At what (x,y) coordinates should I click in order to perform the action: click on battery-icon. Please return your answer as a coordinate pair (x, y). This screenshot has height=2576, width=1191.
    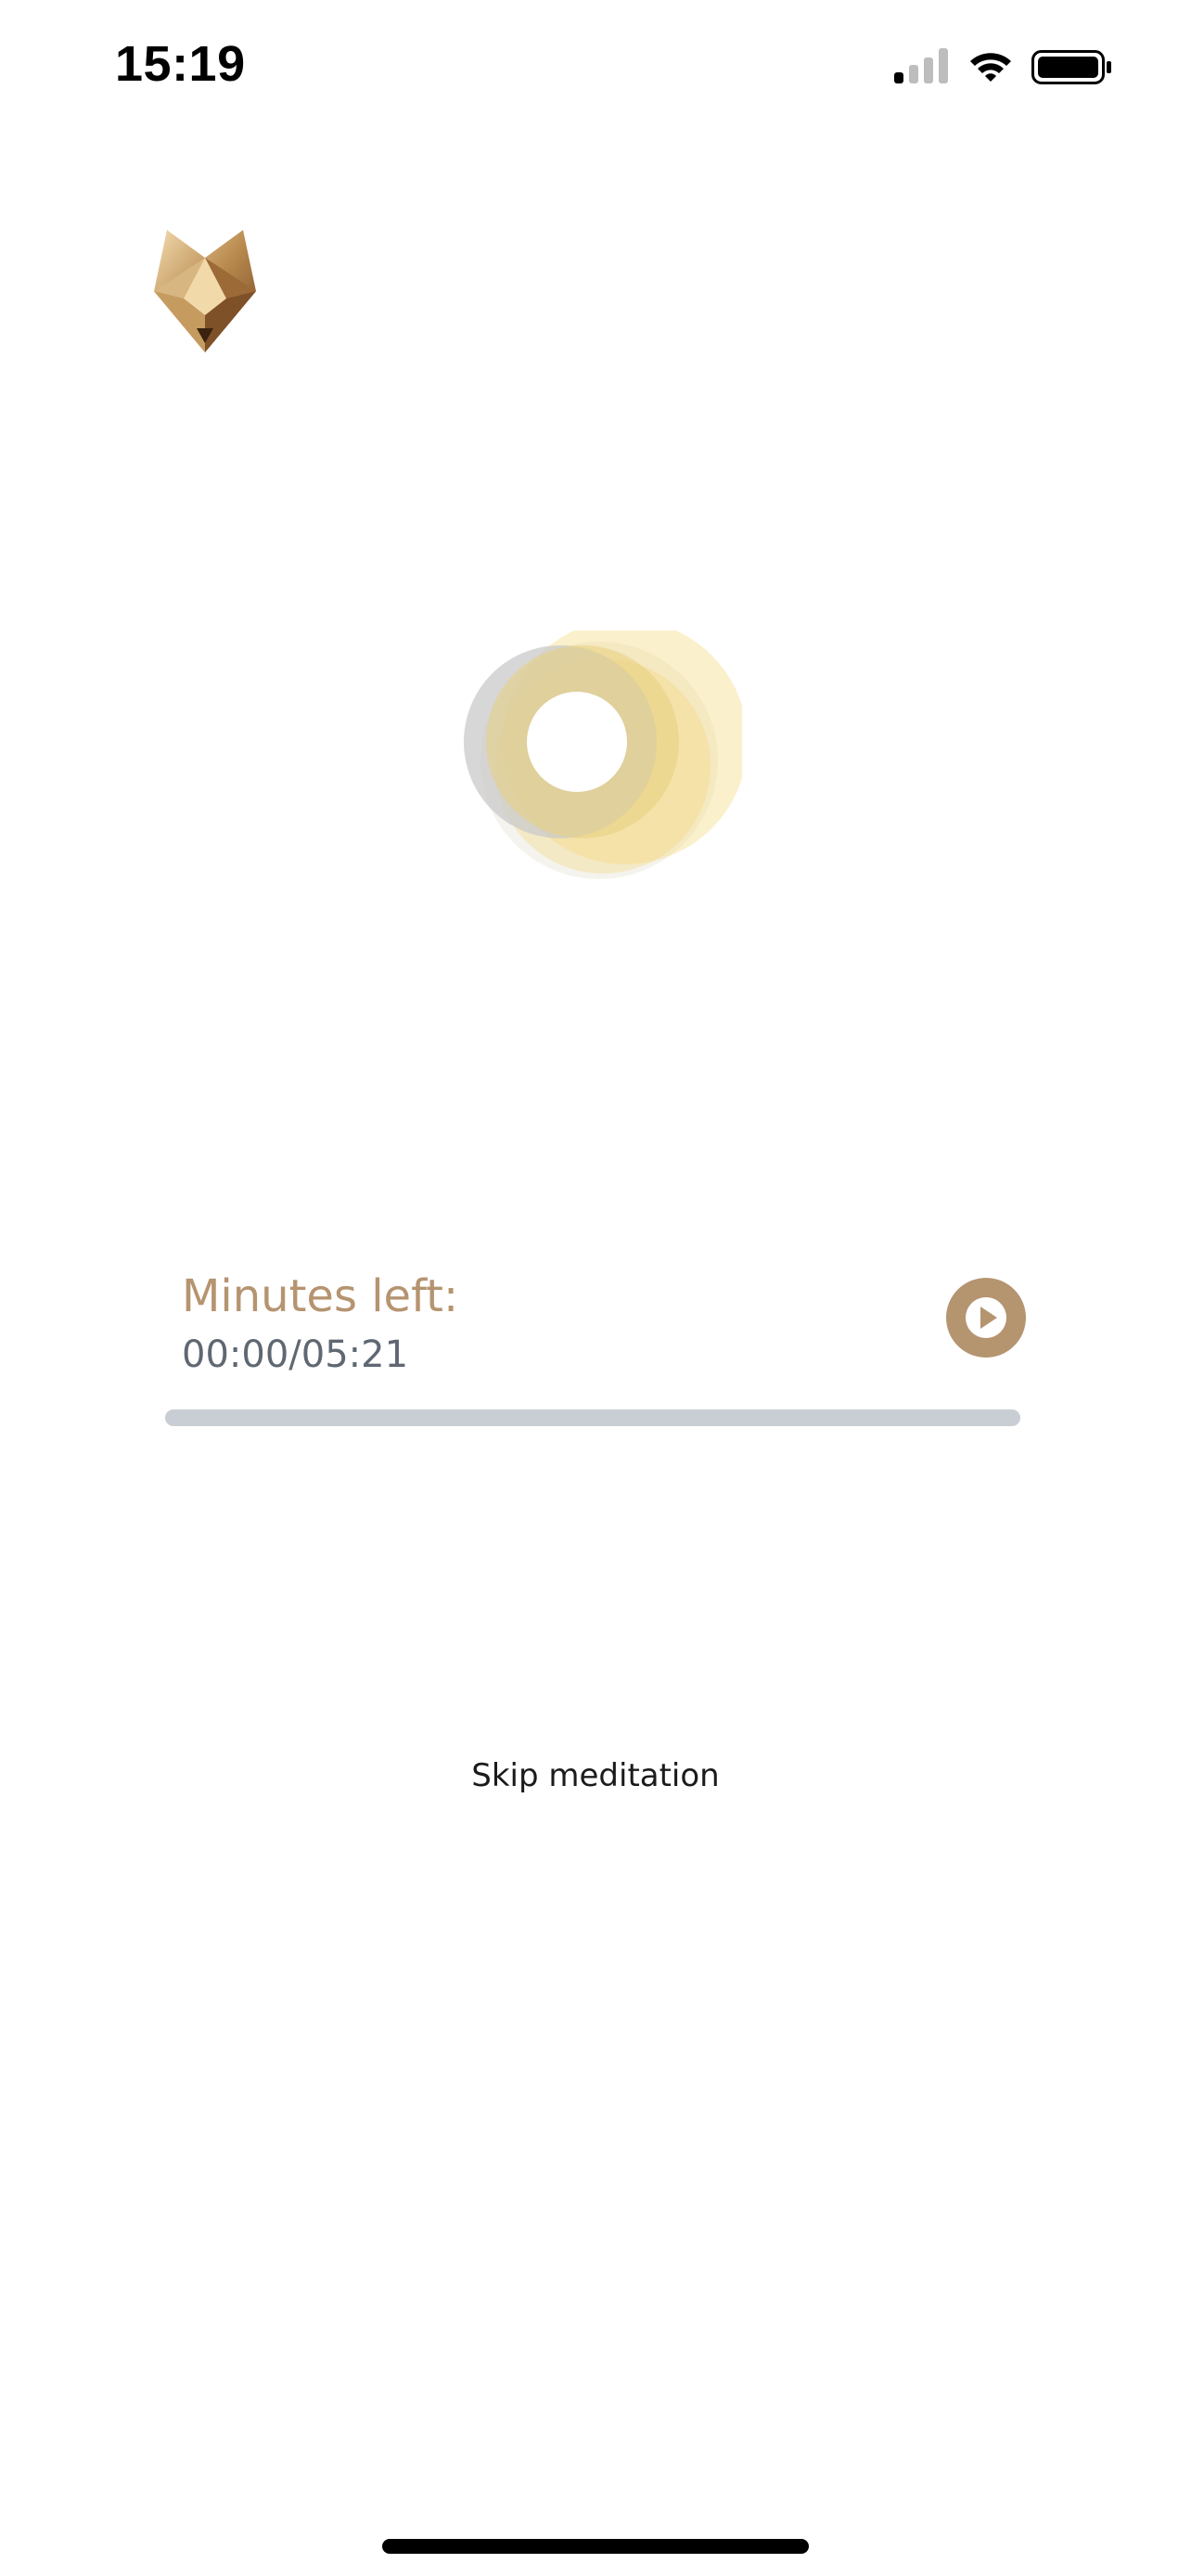
    Looking at the image, I should click on (1071, 67).